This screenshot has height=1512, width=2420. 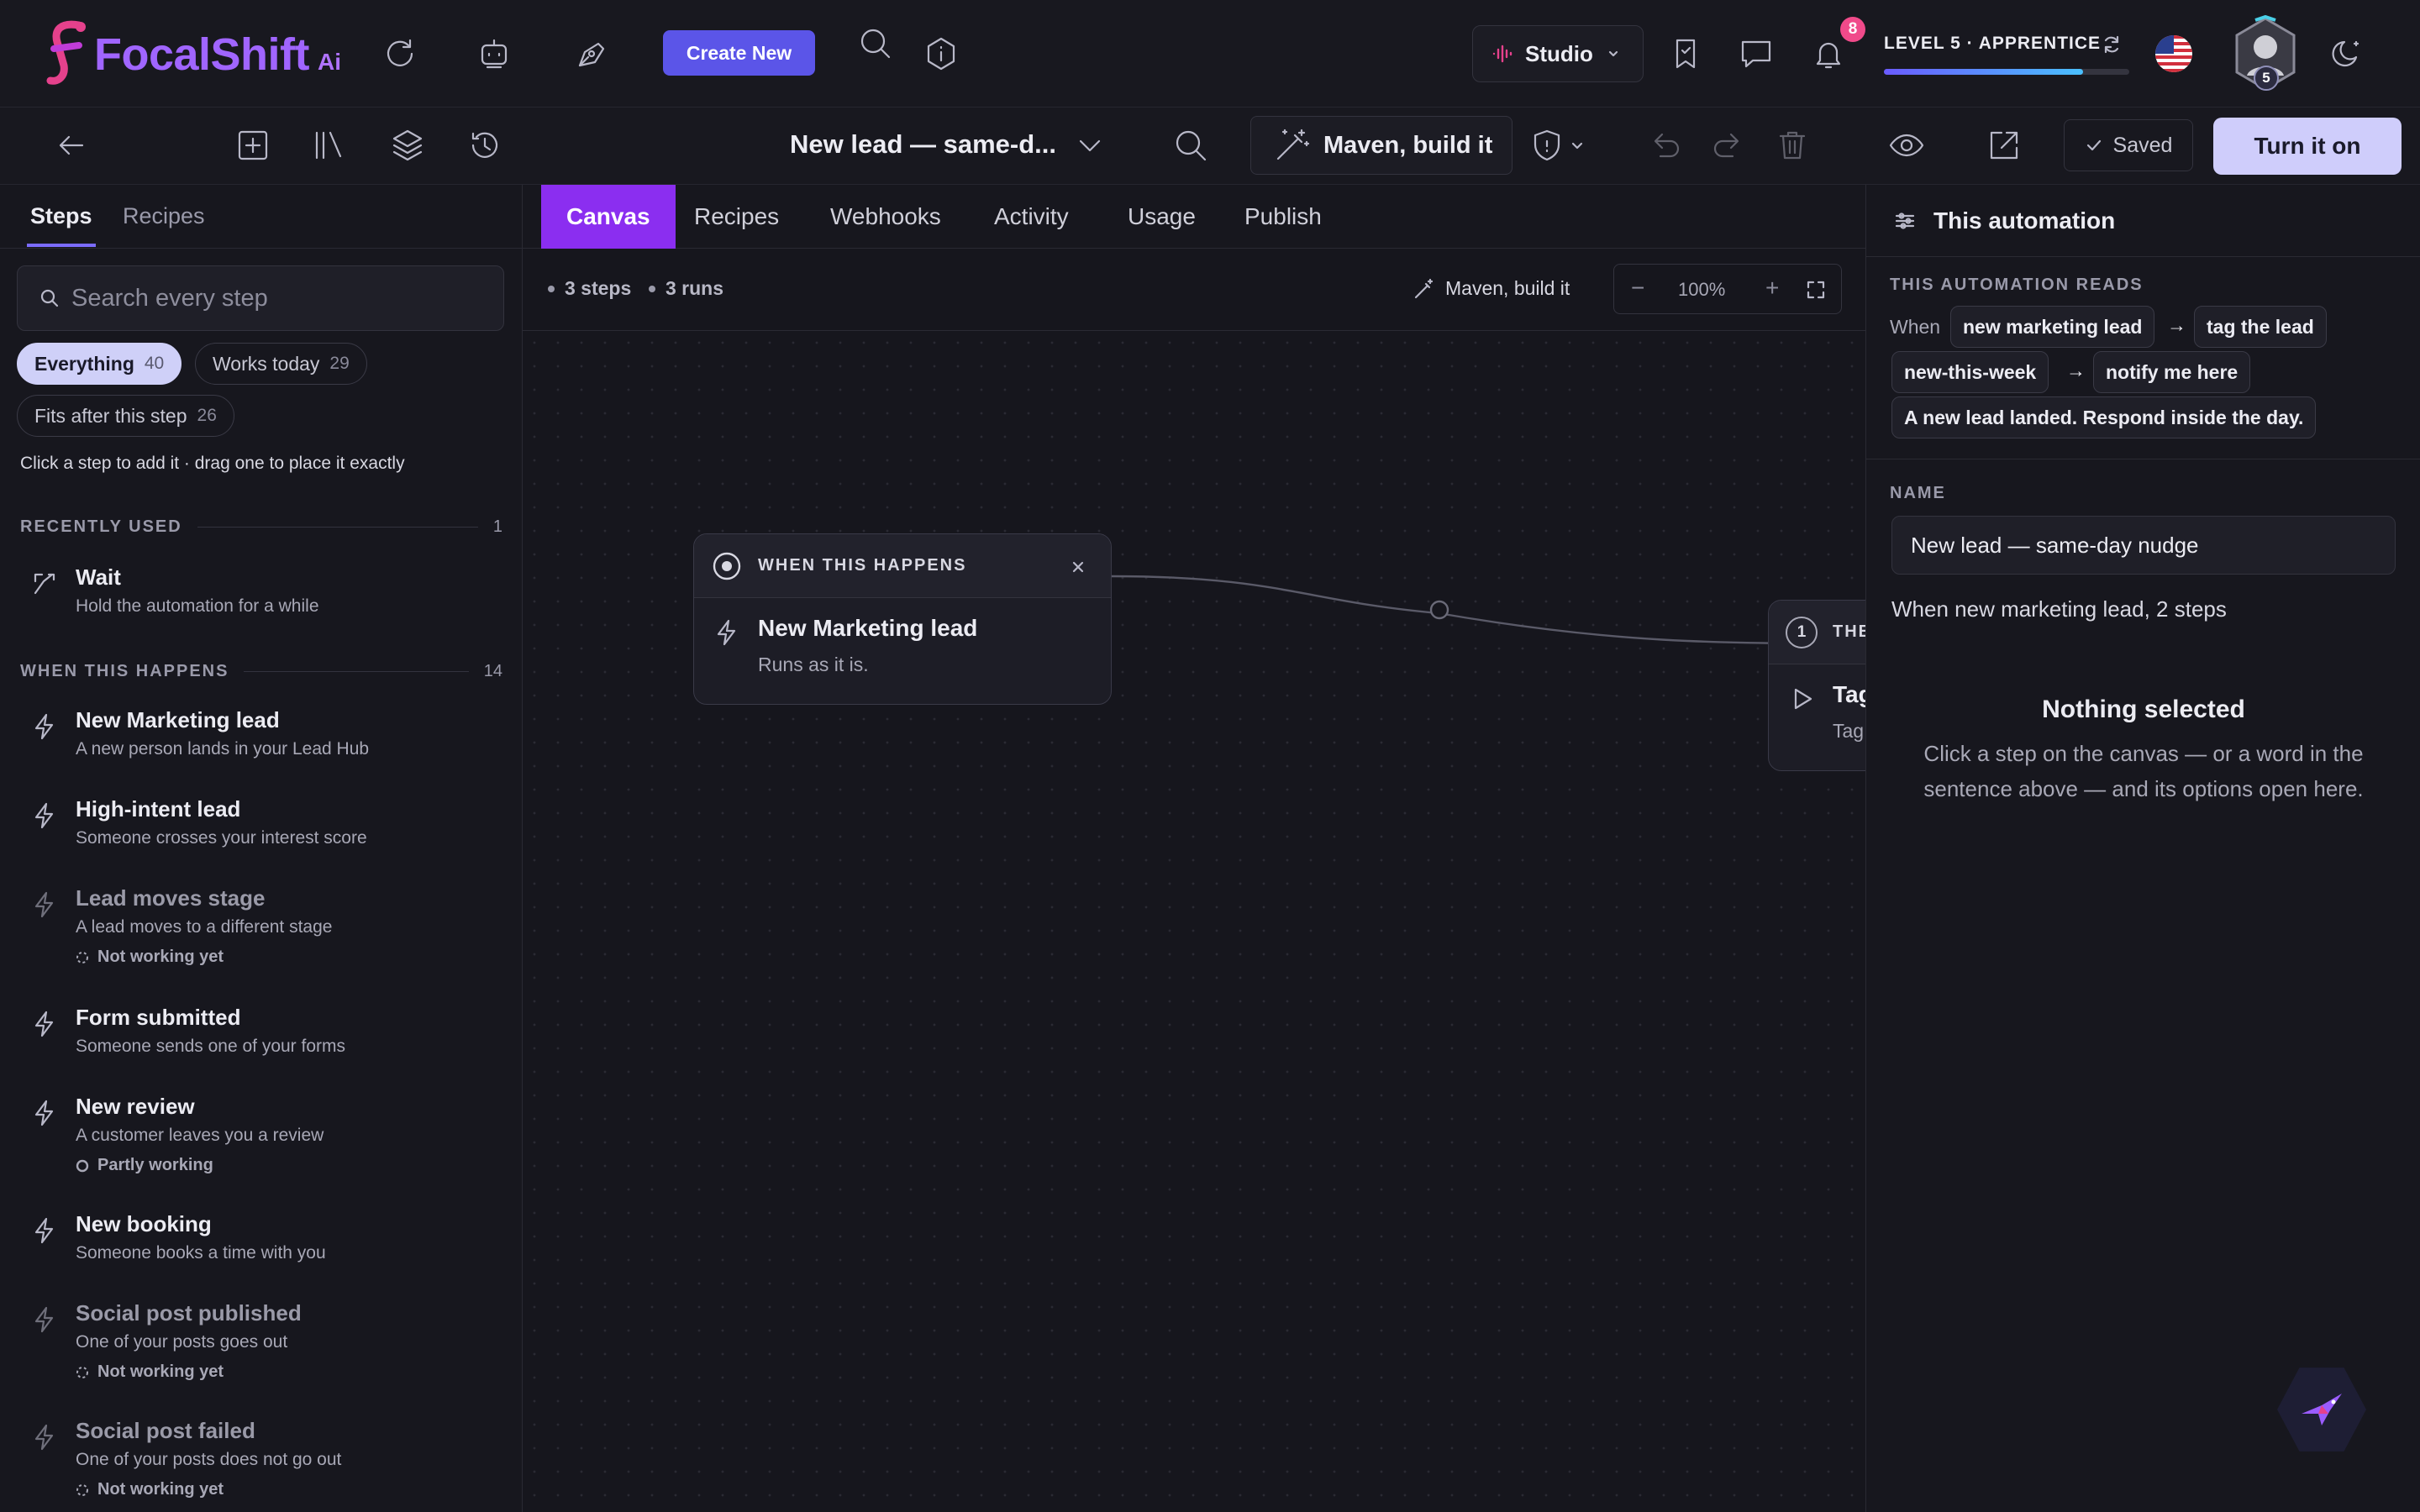 What do you see at coordinates (2112, 44) in the screenshot?
I see `sync-icon` at bounding box center [2112, 44].